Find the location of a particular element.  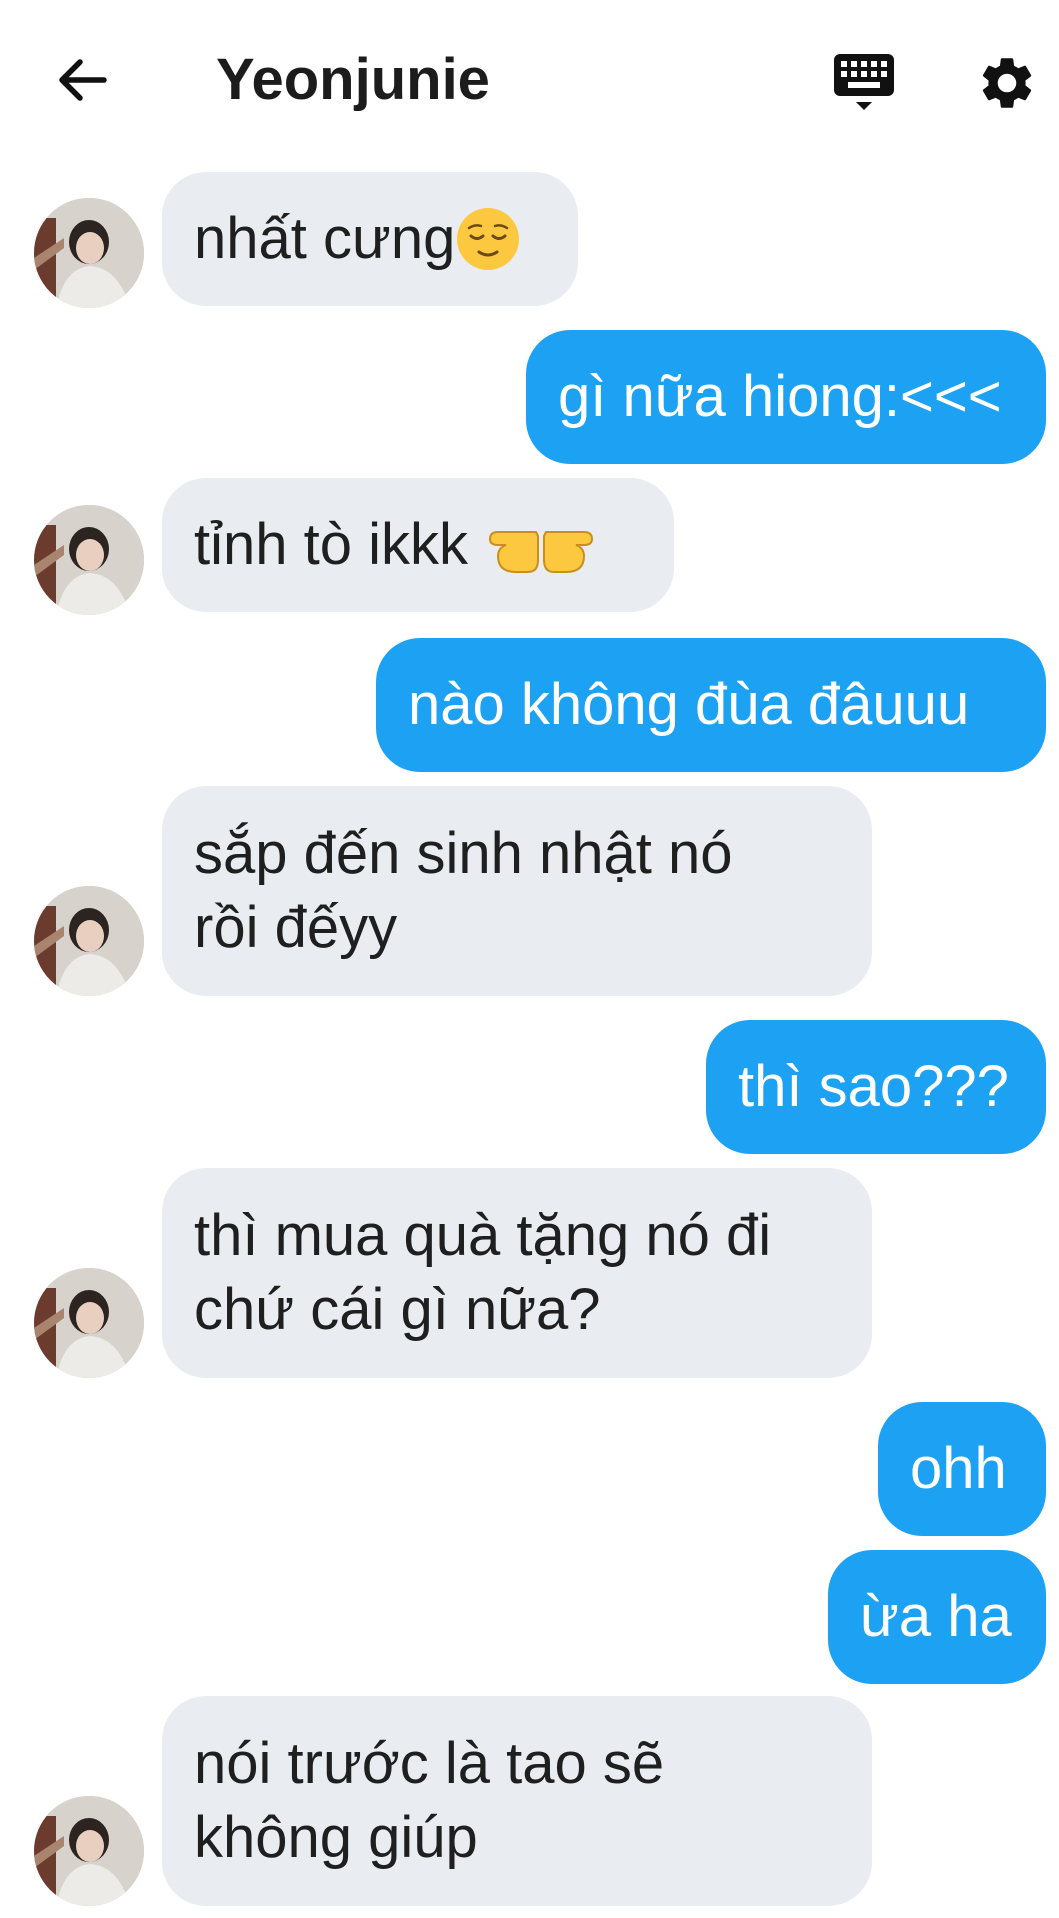

message-text: nhất cưng is located at coordinates (325, 238).